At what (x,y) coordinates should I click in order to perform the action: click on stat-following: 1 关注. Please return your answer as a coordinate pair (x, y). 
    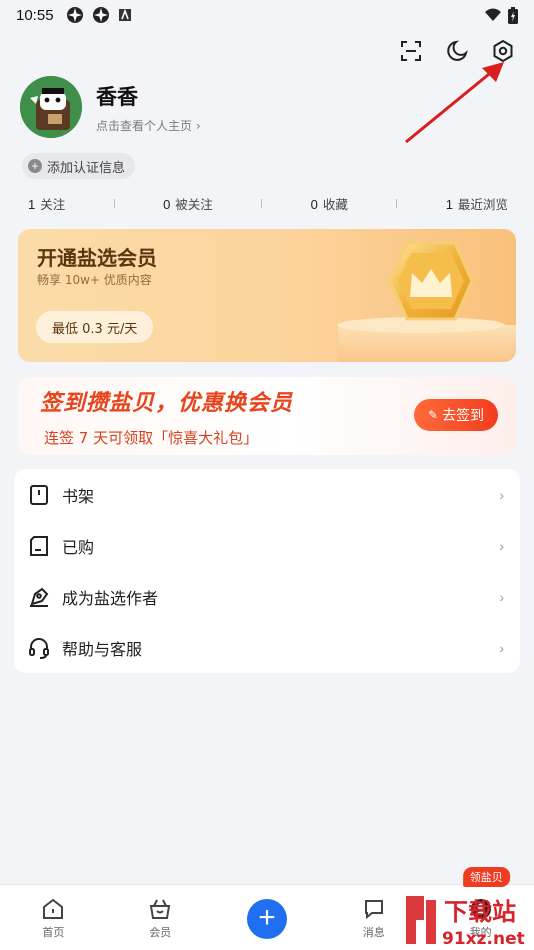
    Looking at the image, I should click on (46, 203).